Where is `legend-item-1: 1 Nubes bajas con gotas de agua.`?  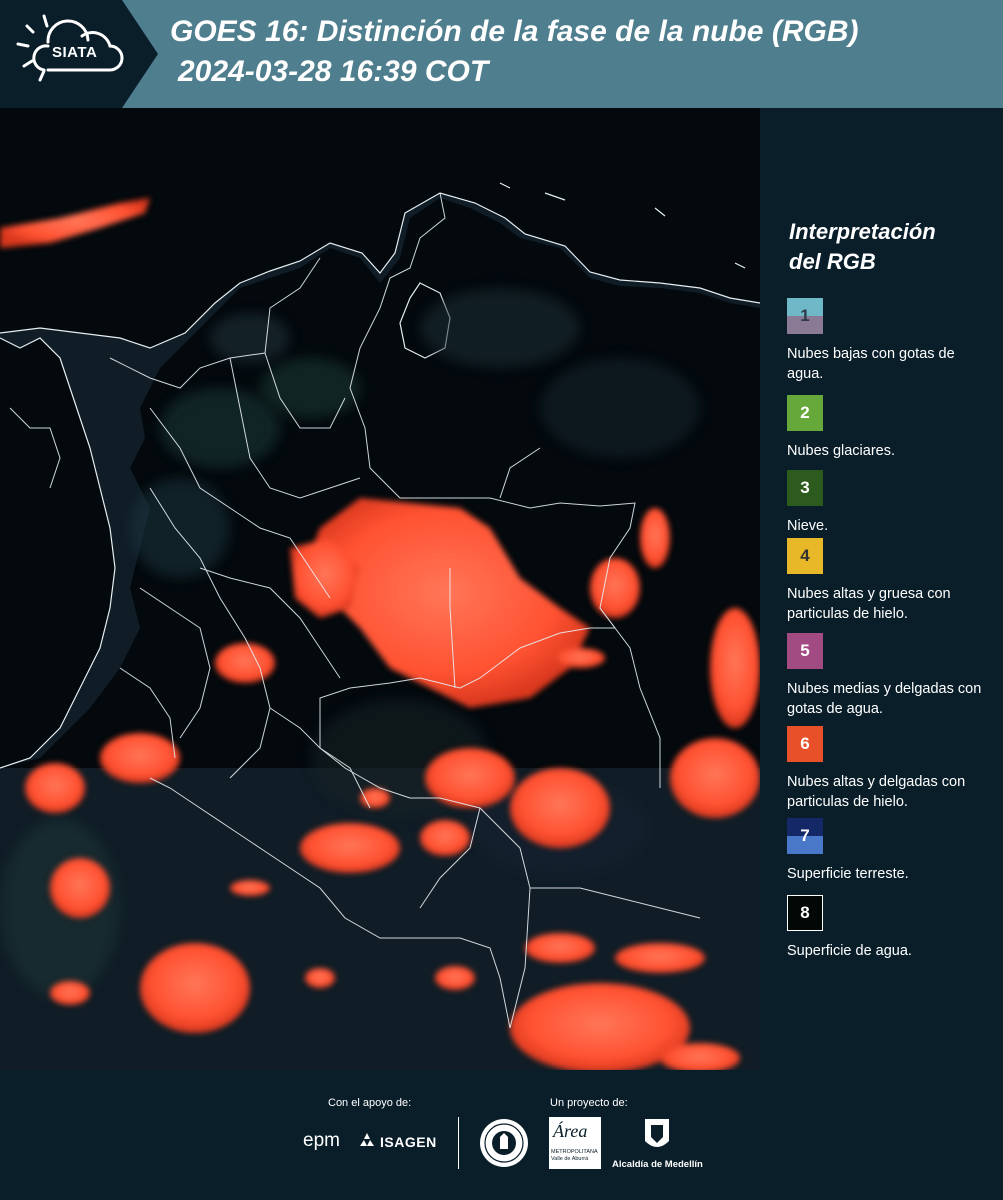
legend-item-1: 1 Nubes bajas con gotas de agua. is located at coordinates (892, 341).